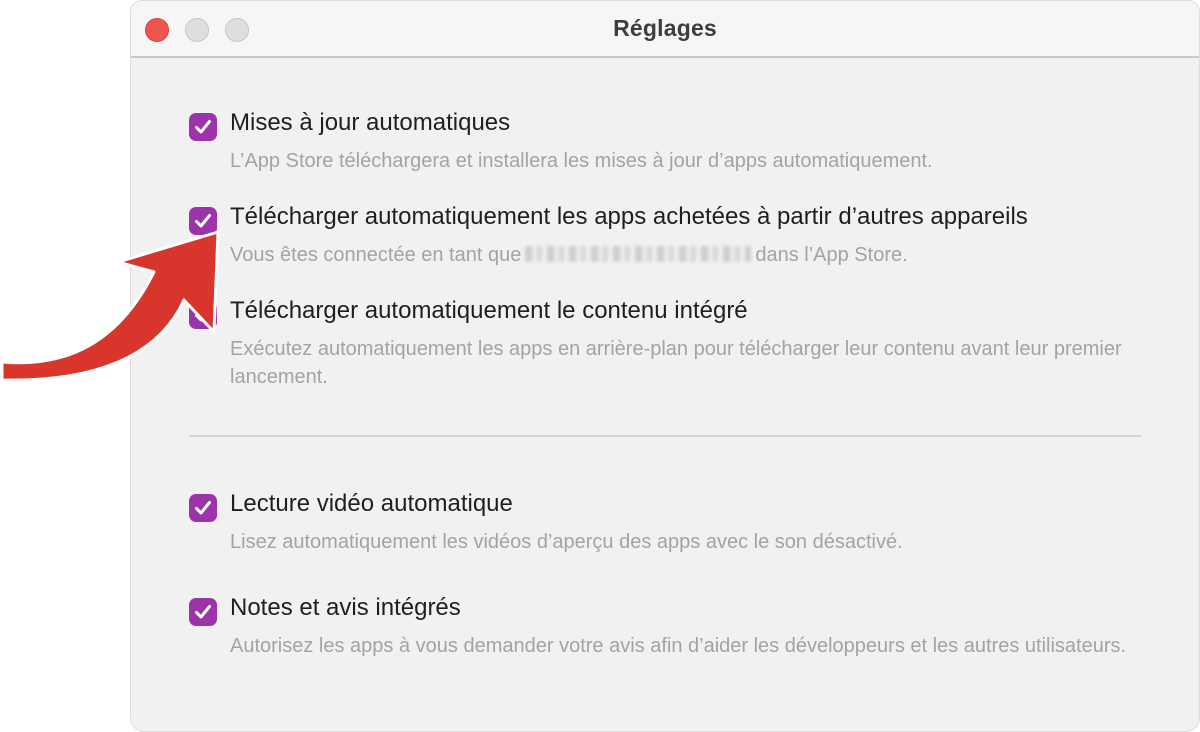  What do you see at coordinates (376, 255) in the screenshot?
I see `description-prefix: Vous êtes connectée en tant que` at bounding box center [376, 255].